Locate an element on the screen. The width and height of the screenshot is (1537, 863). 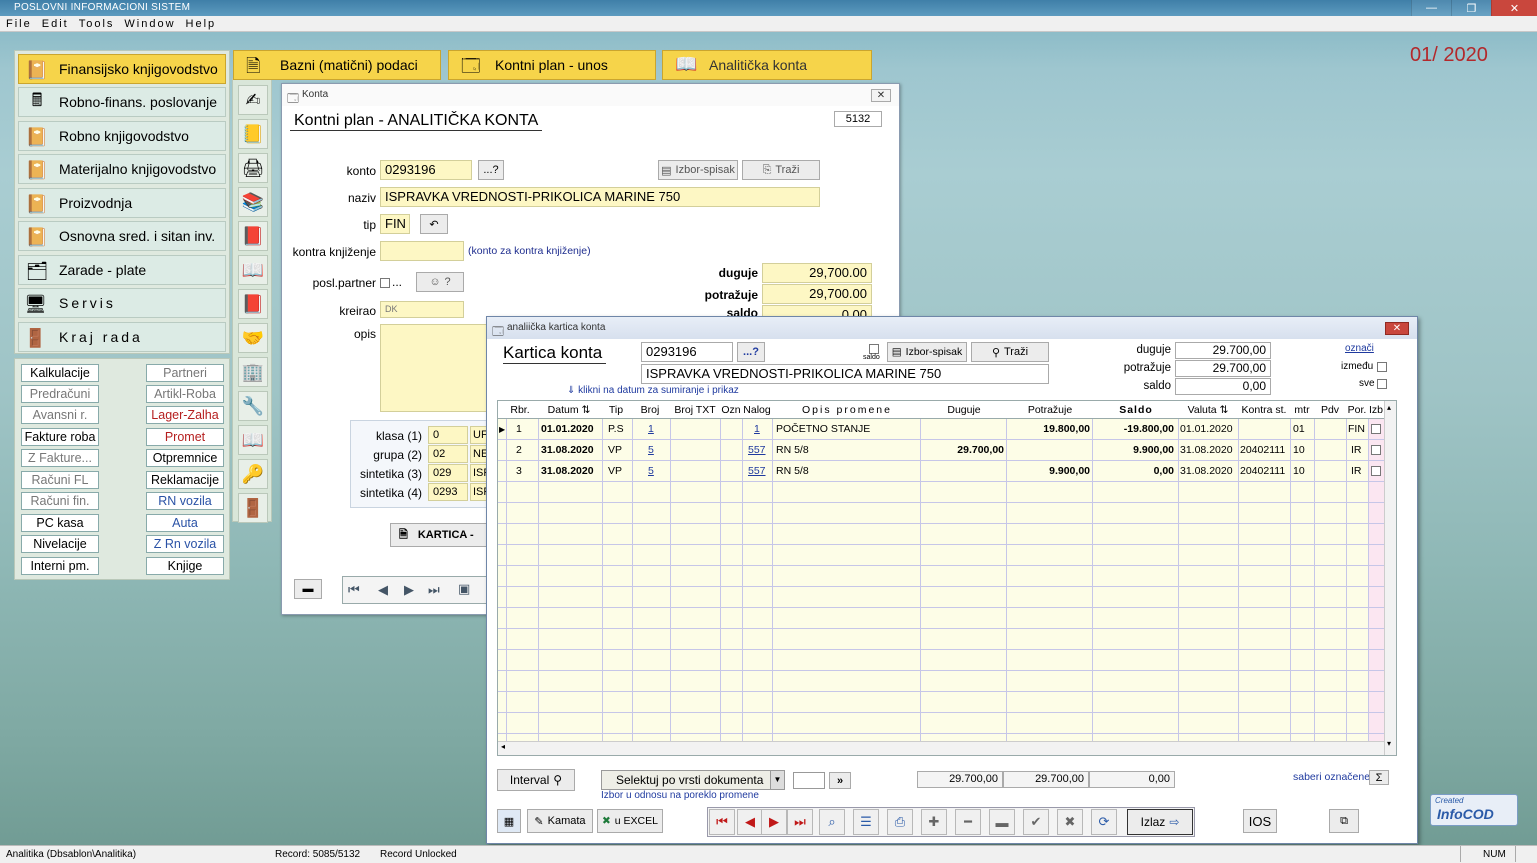
menu-zarade: 🗂 Zarade - plate is located at coordinates (122, 270).